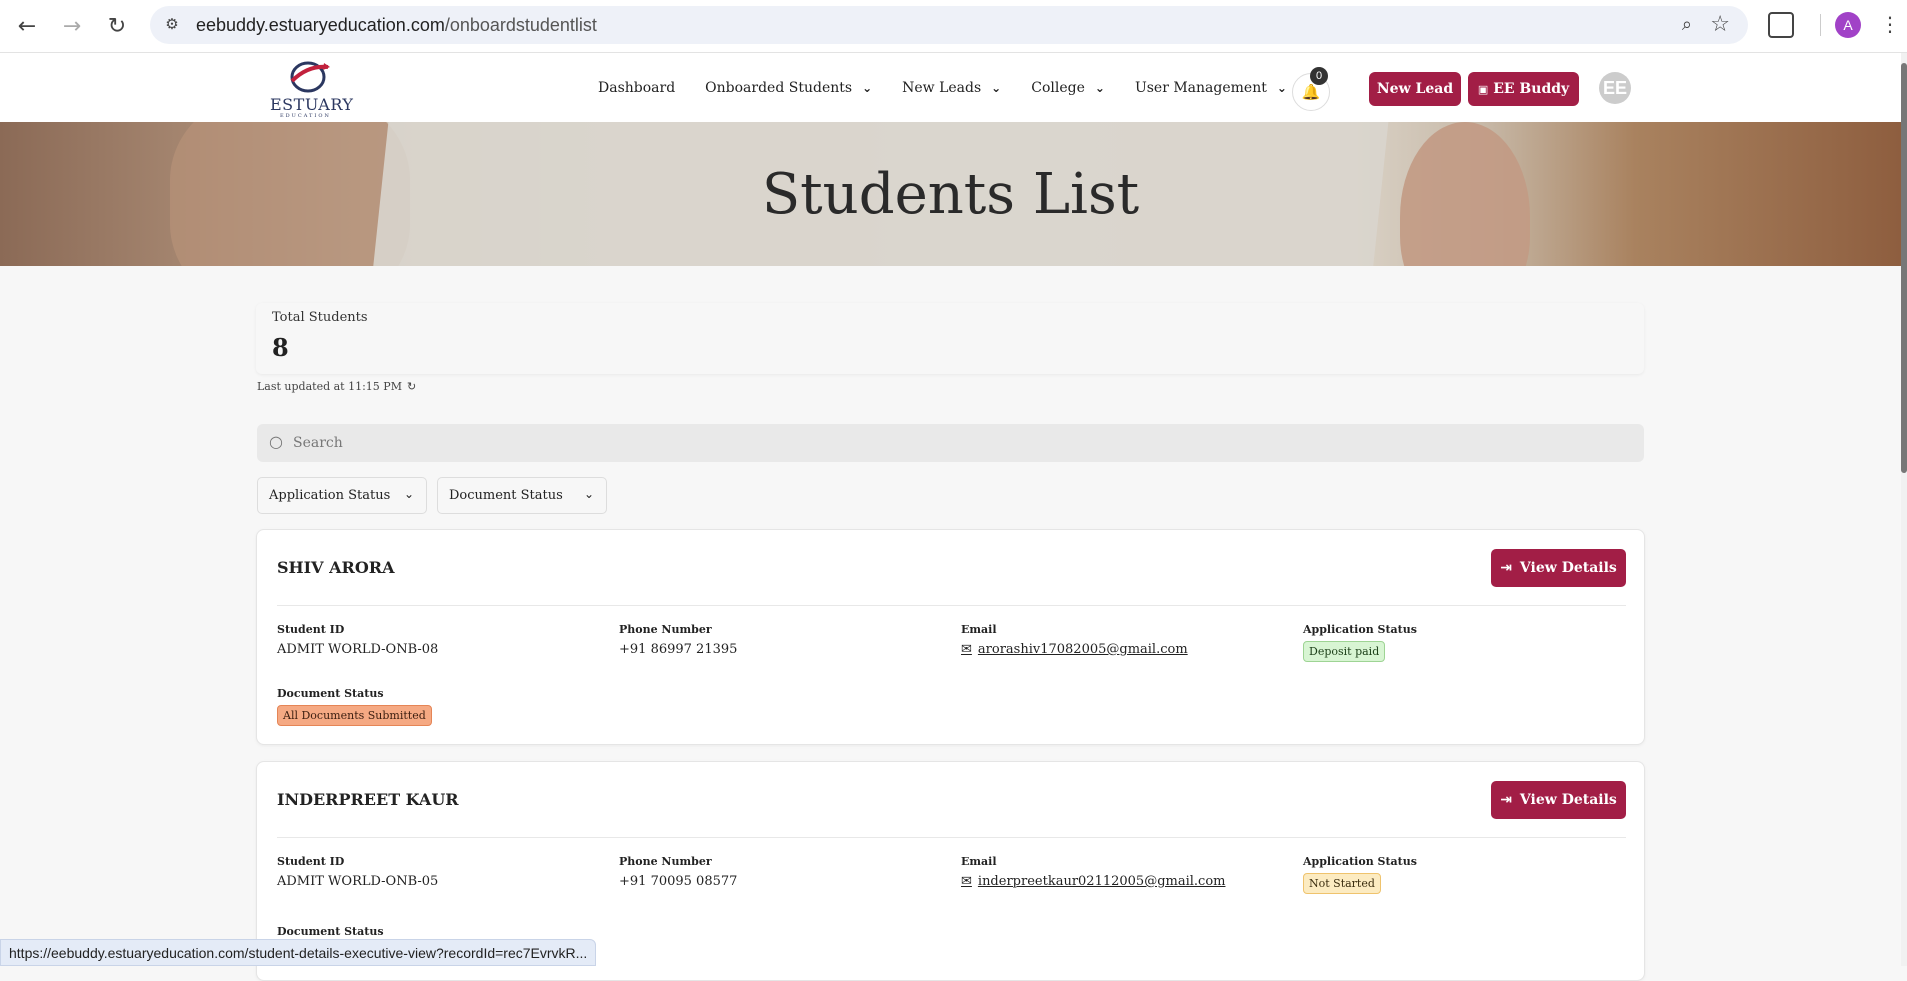  Describe the element at coordinates (1058, 87) in the screenshot. I see `nav-label: College` at that location.